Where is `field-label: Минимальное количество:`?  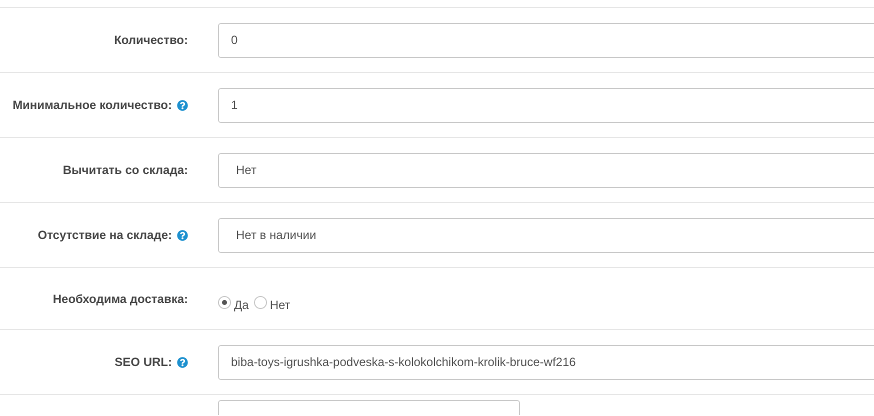
field-label: Минимальное количество: is located at coordinates (92, 105).